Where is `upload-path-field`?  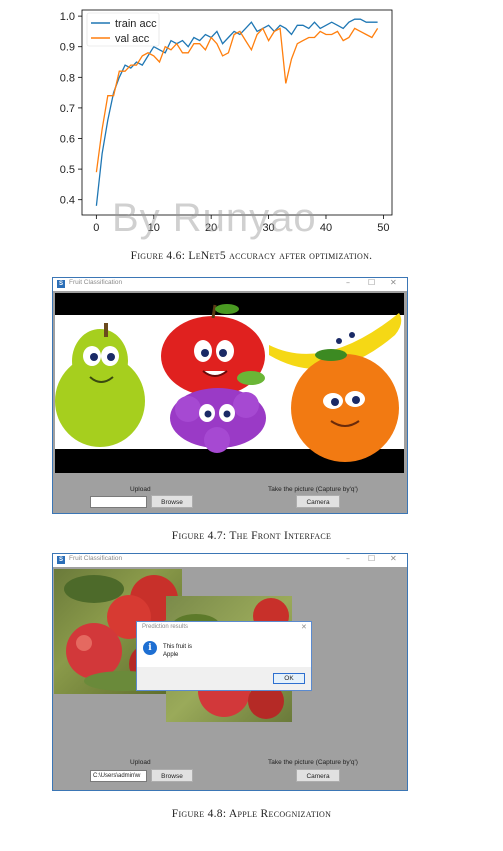
upload-path-field is located at coordinates (118, 502).